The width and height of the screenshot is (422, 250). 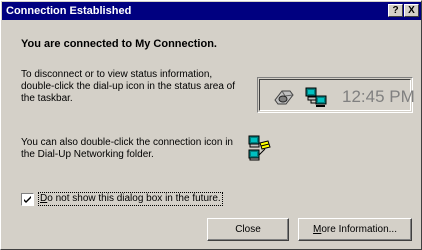 What do you see at coordinates (119, 44) in the screenshot?
I see `connection-heading: You are connected to My Connection.` at bounding box center [119, 44].